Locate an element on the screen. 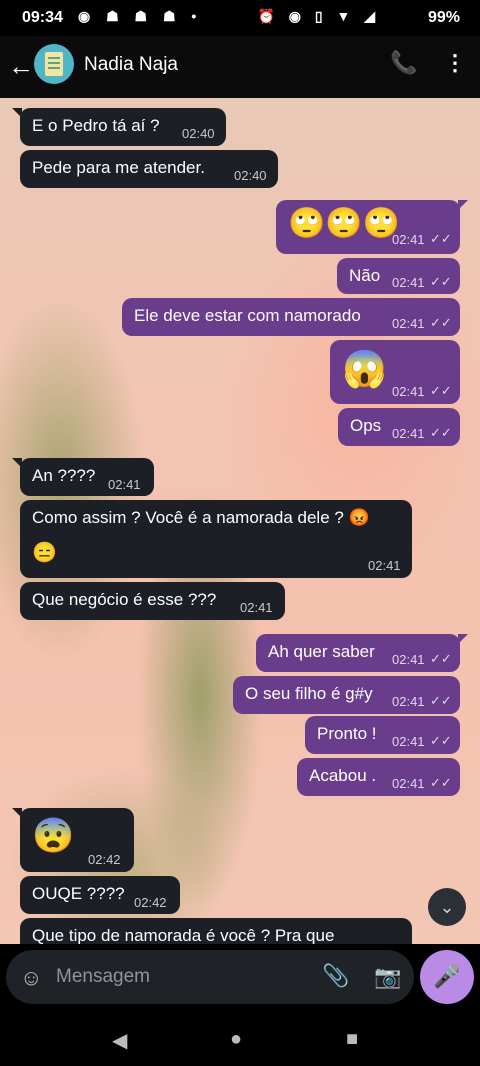 This screenshot has width=480, height=1066. contact-name: Nadia Naja is located at coordinates (131, 65).